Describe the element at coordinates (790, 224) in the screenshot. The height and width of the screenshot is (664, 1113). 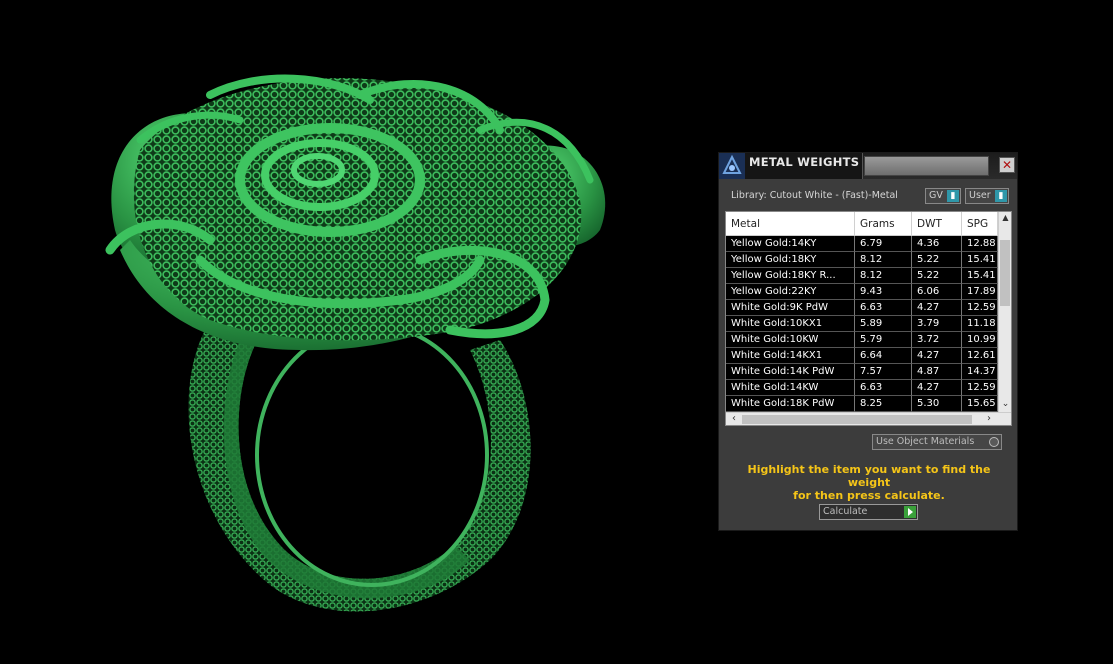
I see `column-header-metal: Metal` at that location.